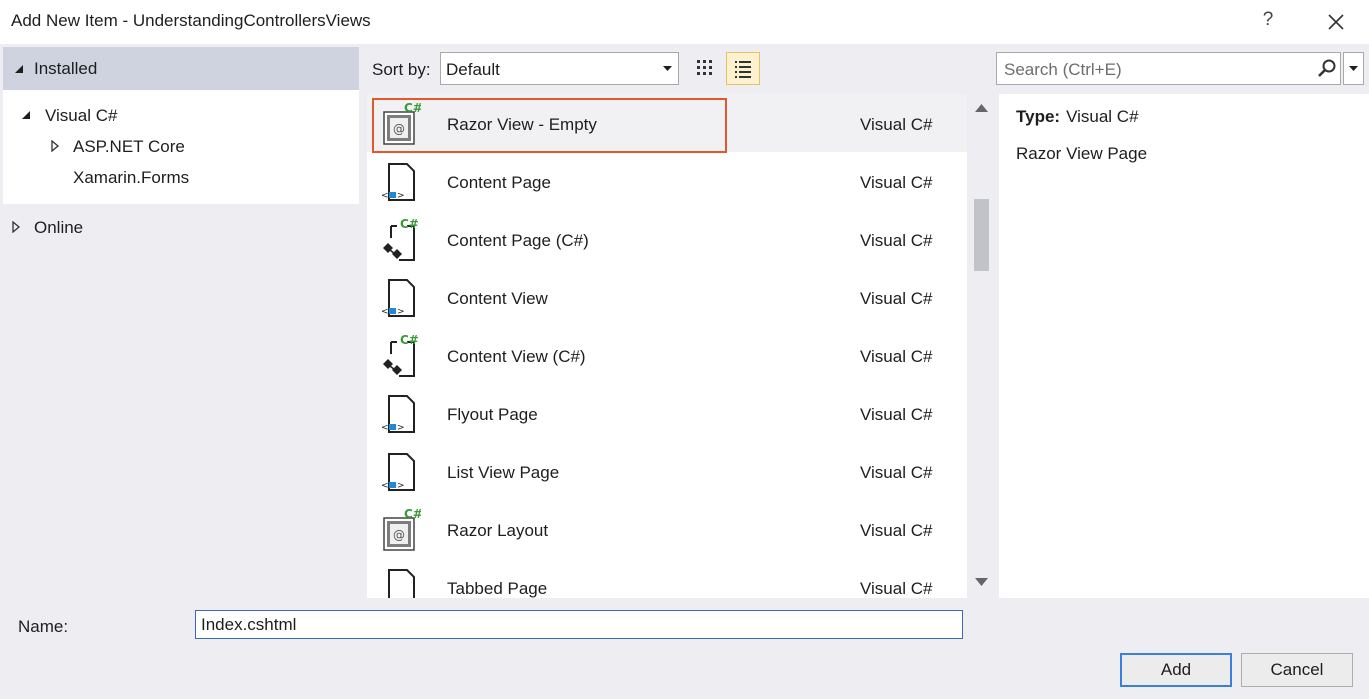 The image size is (1369, 699). Describe the element at coordinates (1082, 153) in the screenshot. I see `template-description: Razor View Page` at that location.